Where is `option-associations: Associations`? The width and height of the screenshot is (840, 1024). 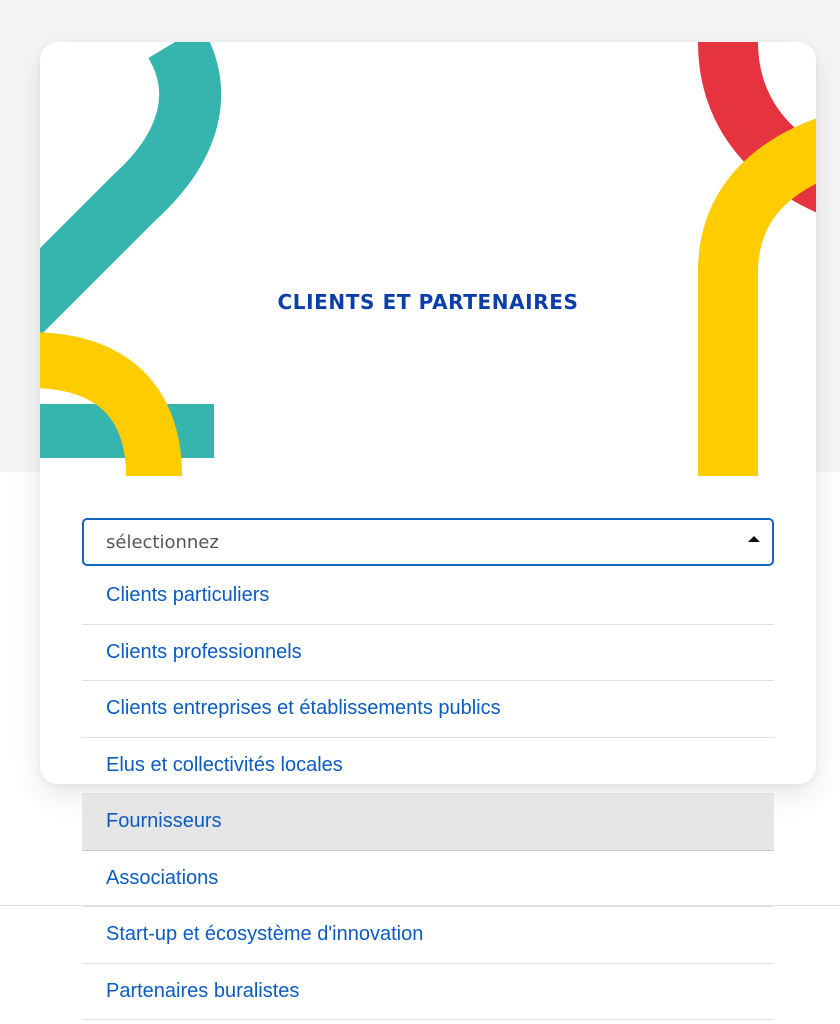
option-associations: Associations is located at coordinates (428, 879).